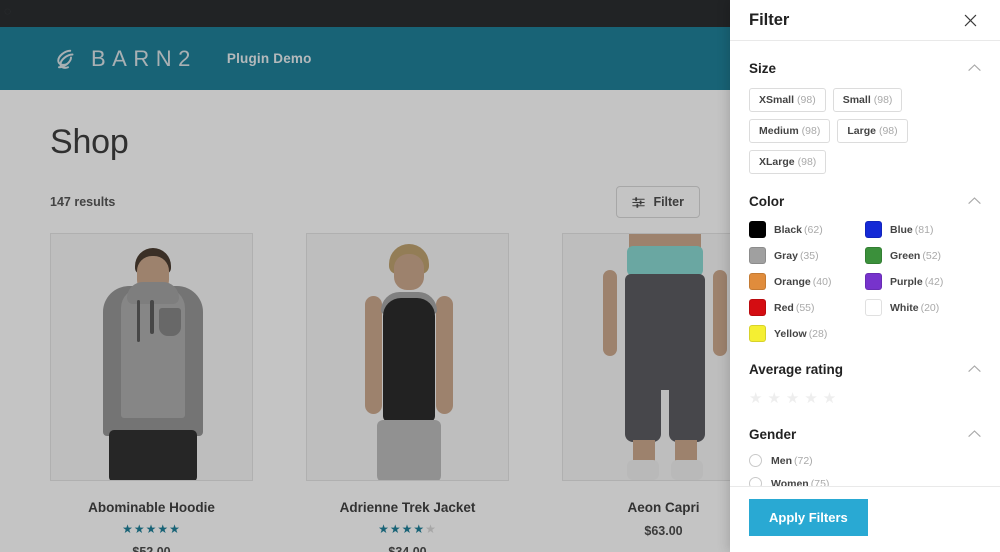 The height and width of the screenshot is (552, 1000). I want to click on size-chip-large: Large (98), so click(872, 131).